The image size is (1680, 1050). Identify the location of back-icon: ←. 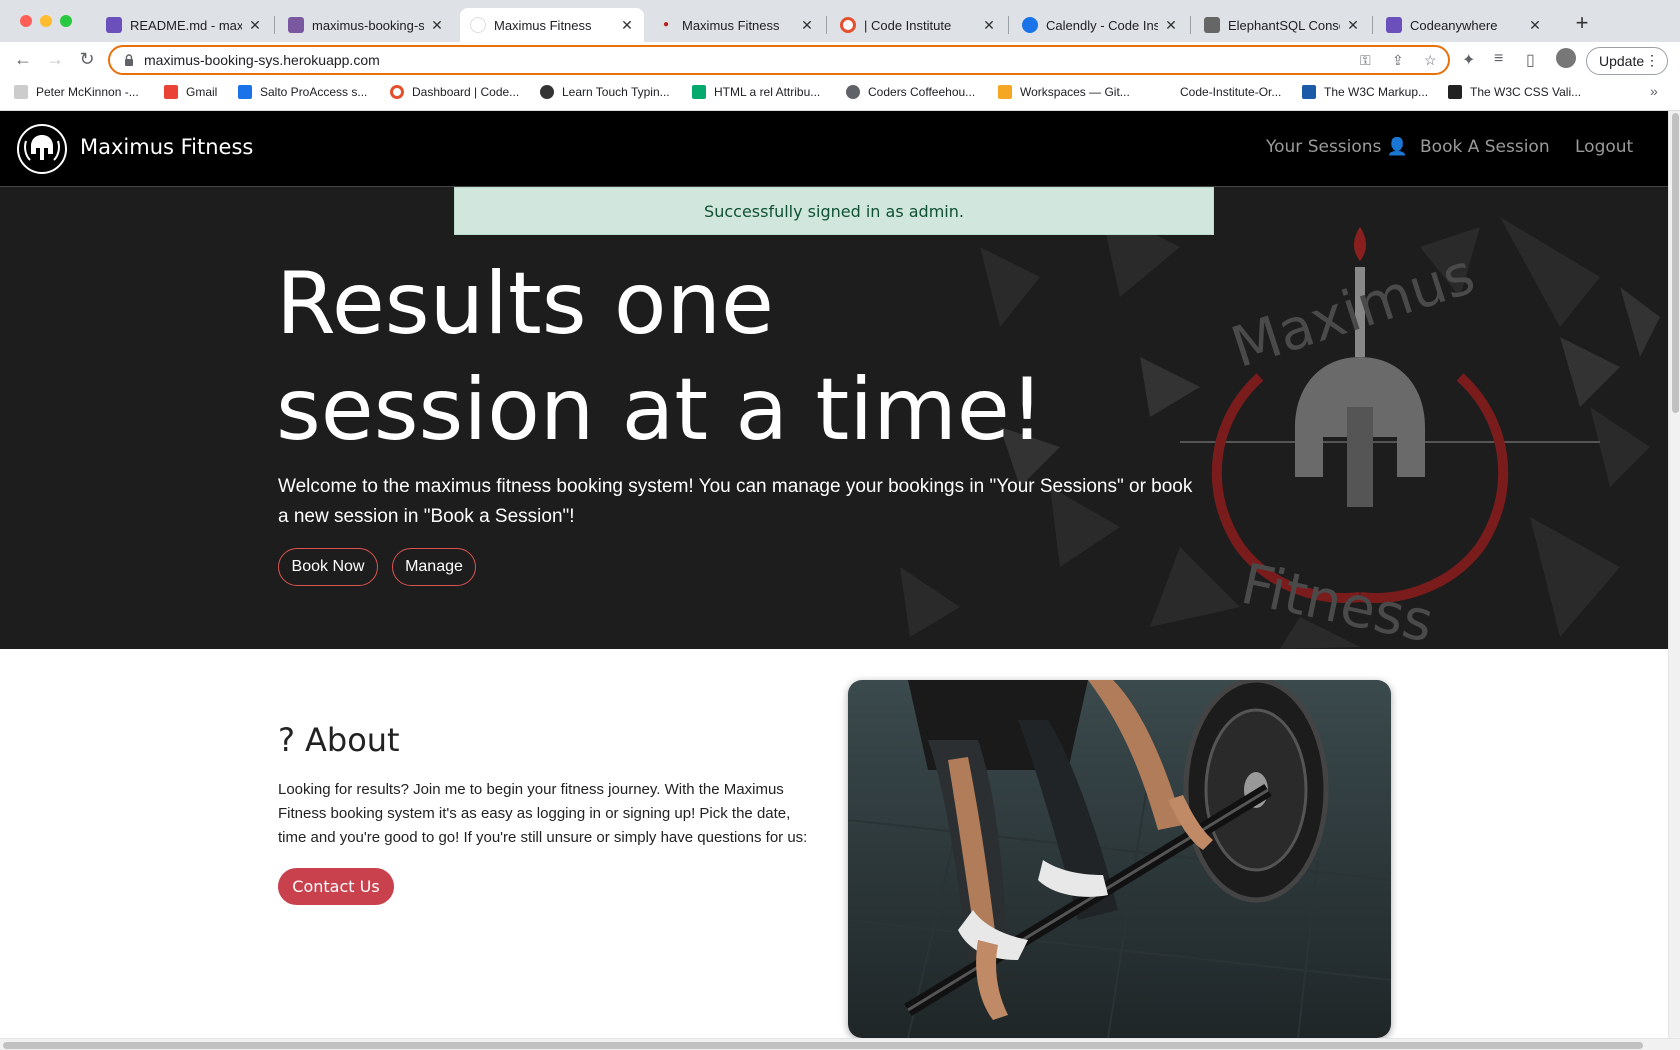
(23, 59).